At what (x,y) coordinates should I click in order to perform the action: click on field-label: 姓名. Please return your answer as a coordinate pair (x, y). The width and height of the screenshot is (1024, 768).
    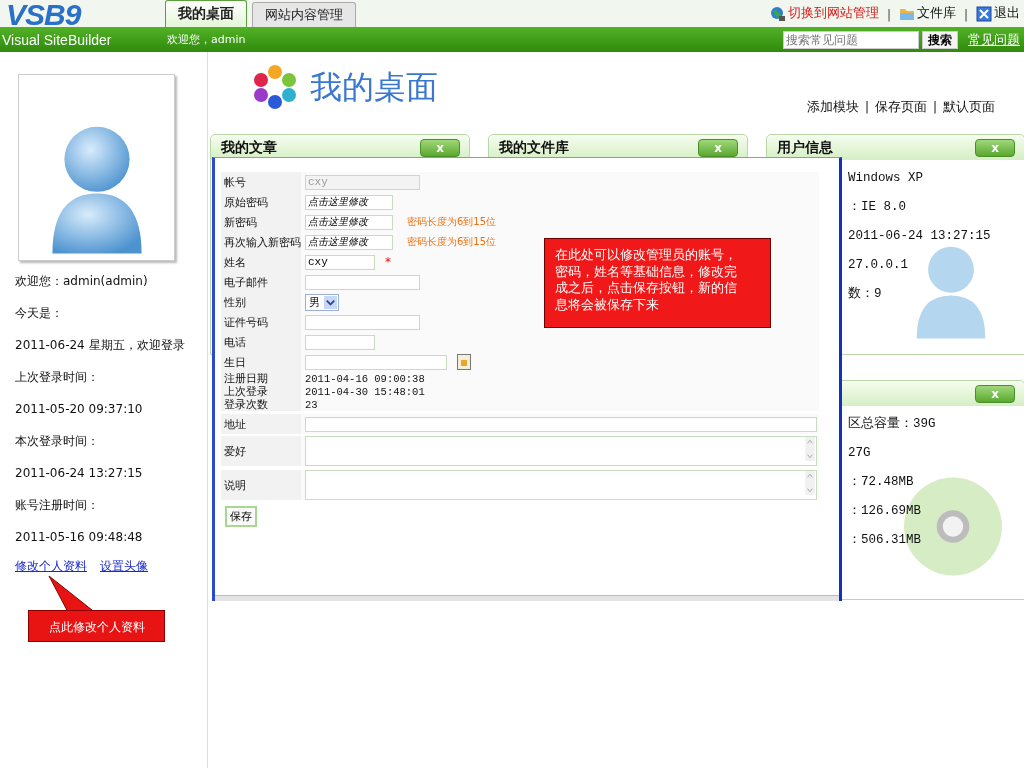
    Looking at the image, I should click on (261, 262).